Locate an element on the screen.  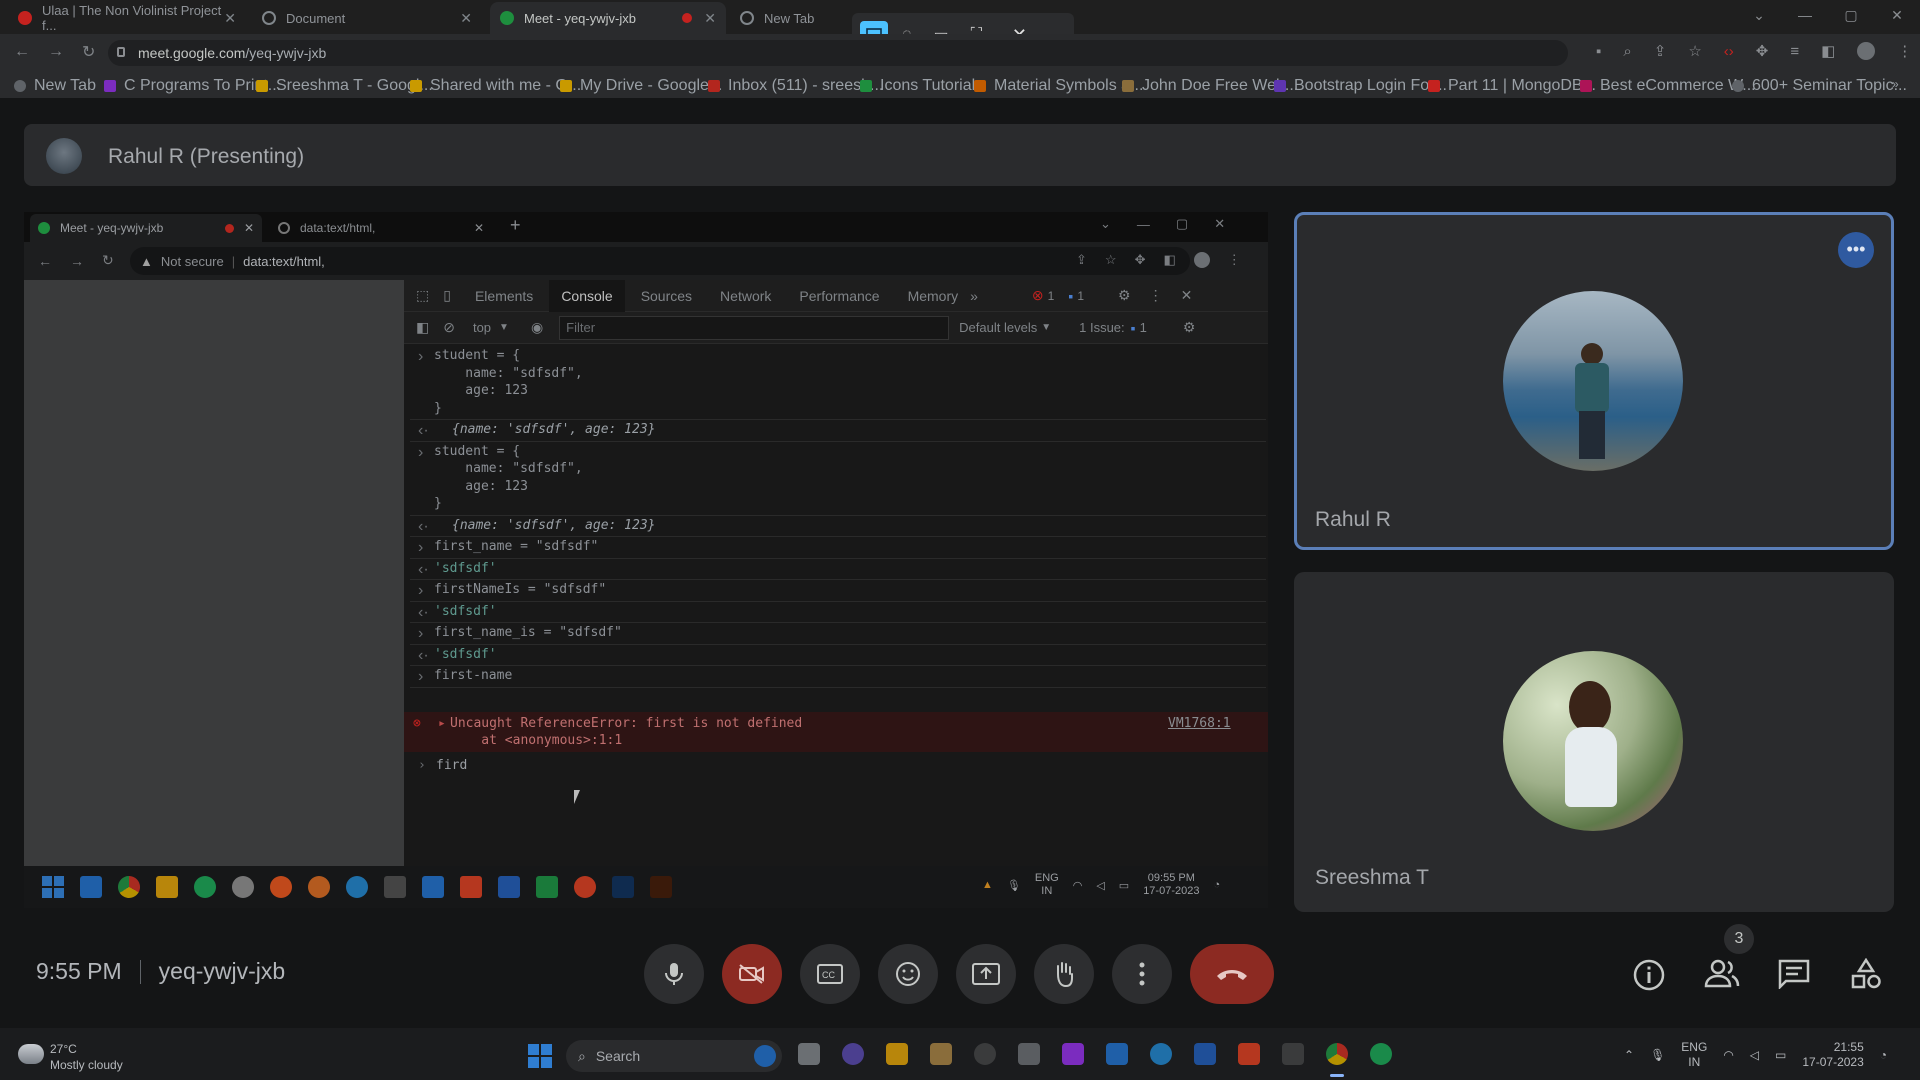
activities-button is located at coordinates (1866, 974).